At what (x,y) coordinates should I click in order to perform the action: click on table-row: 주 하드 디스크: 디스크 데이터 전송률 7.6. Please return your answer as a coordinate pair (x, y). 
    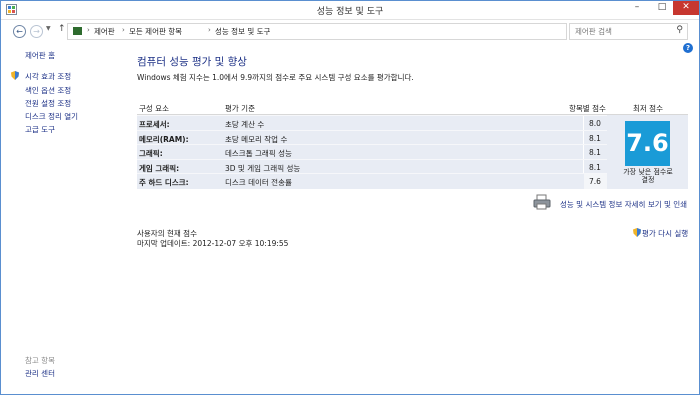
    Looking at the image, I should click on (372, 181).